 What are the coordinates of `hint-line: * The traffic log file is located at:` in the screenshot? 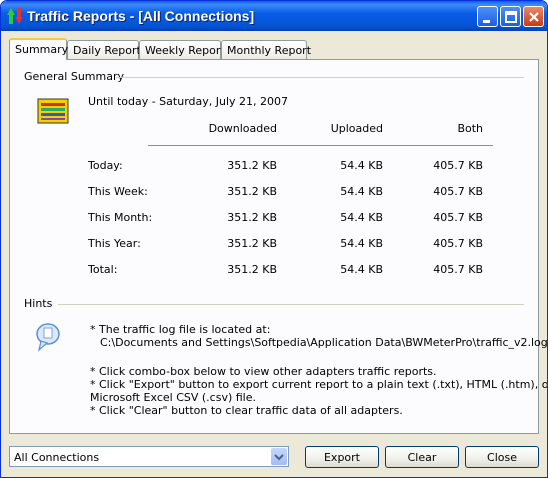 It's located at (180, 329).